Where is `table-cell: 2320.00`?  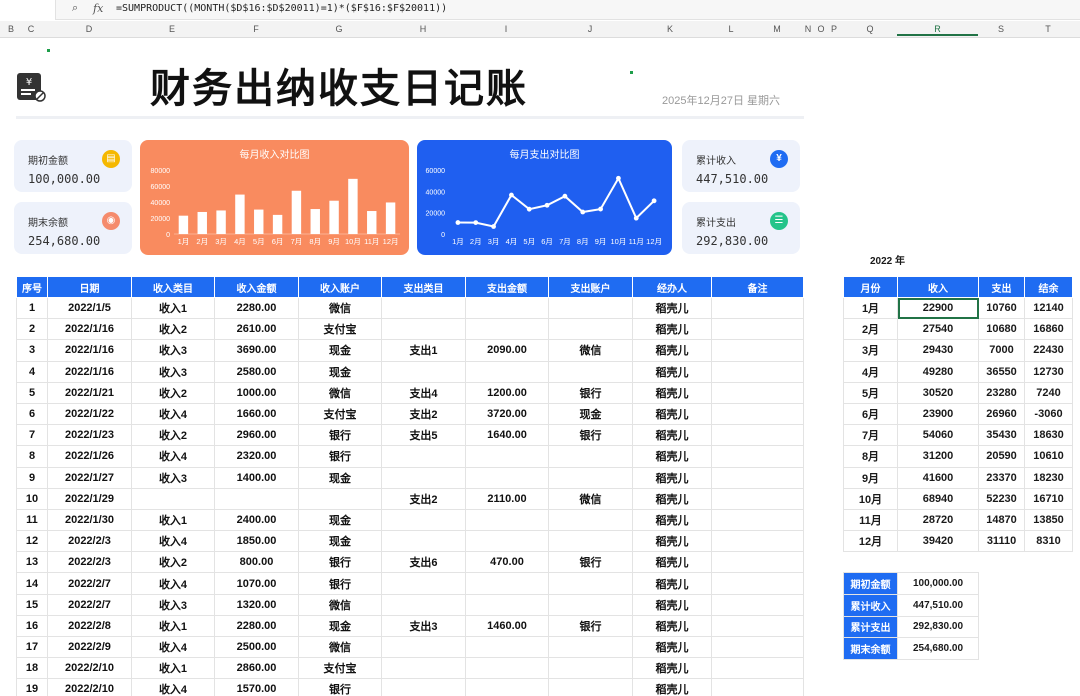 table-cell: 2320.00 is located at coordinates (256, 456).